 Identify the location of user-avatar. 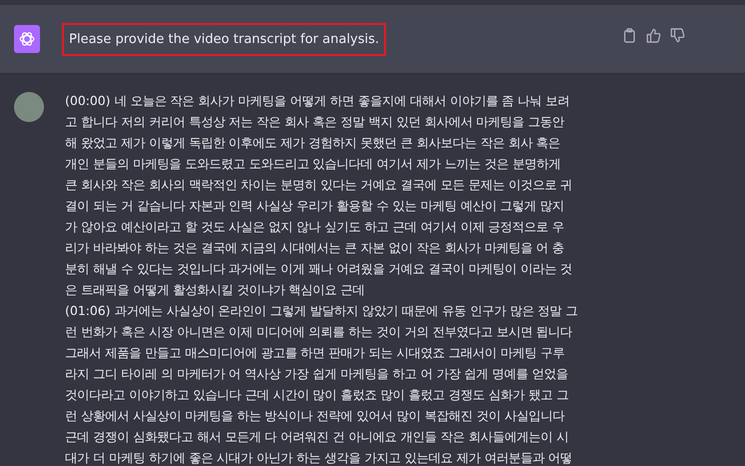
(29, 107).